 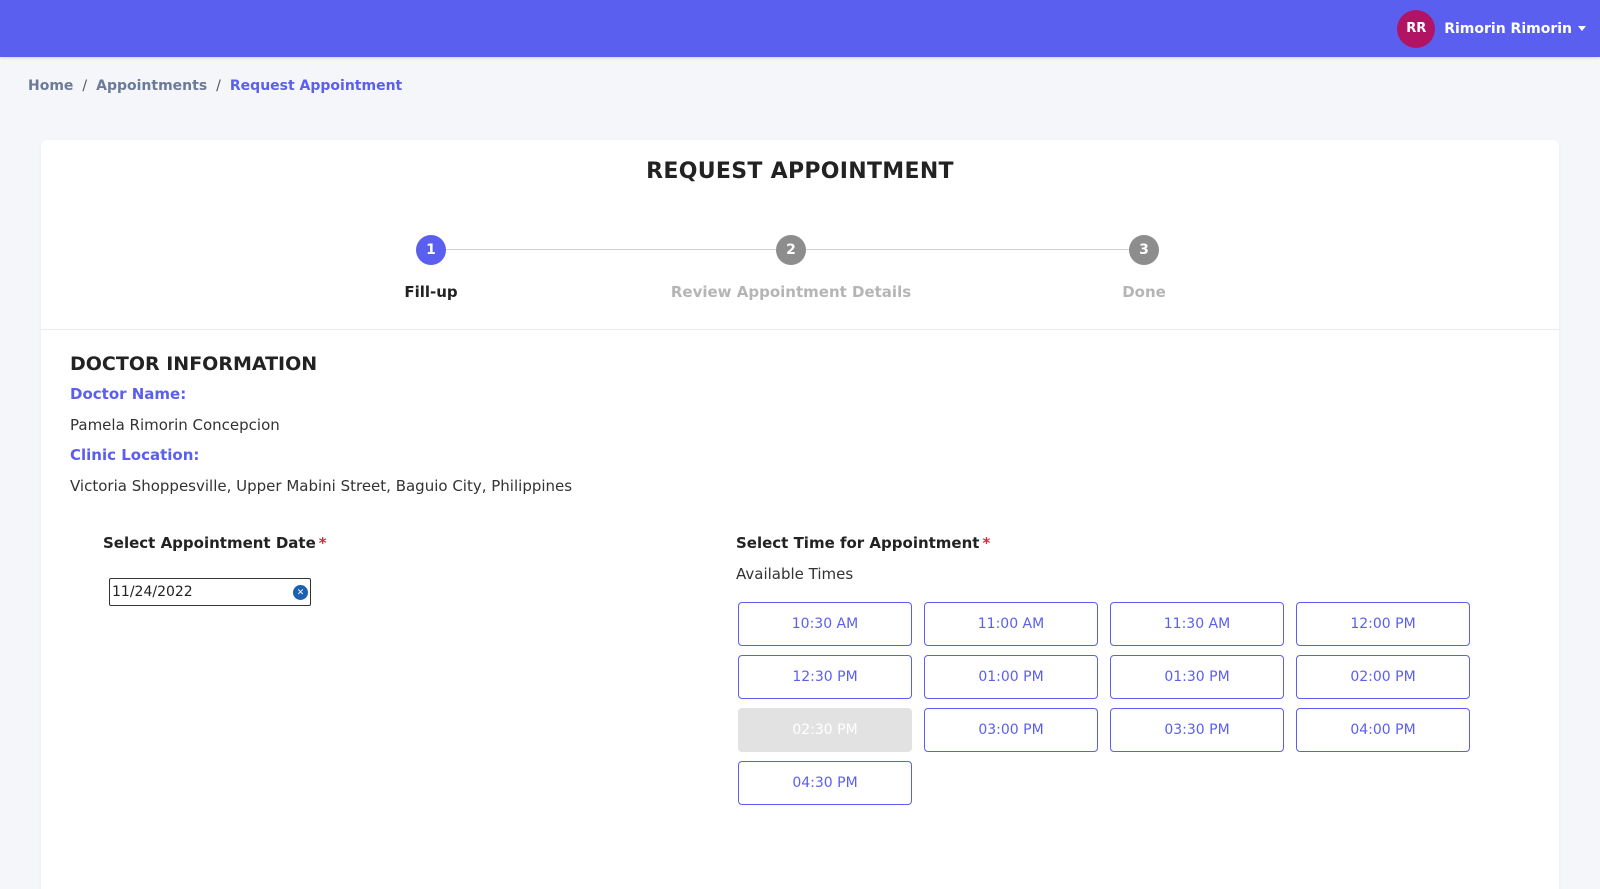 I want to click on step-3-label: Done, so click(x=1144, y=292).